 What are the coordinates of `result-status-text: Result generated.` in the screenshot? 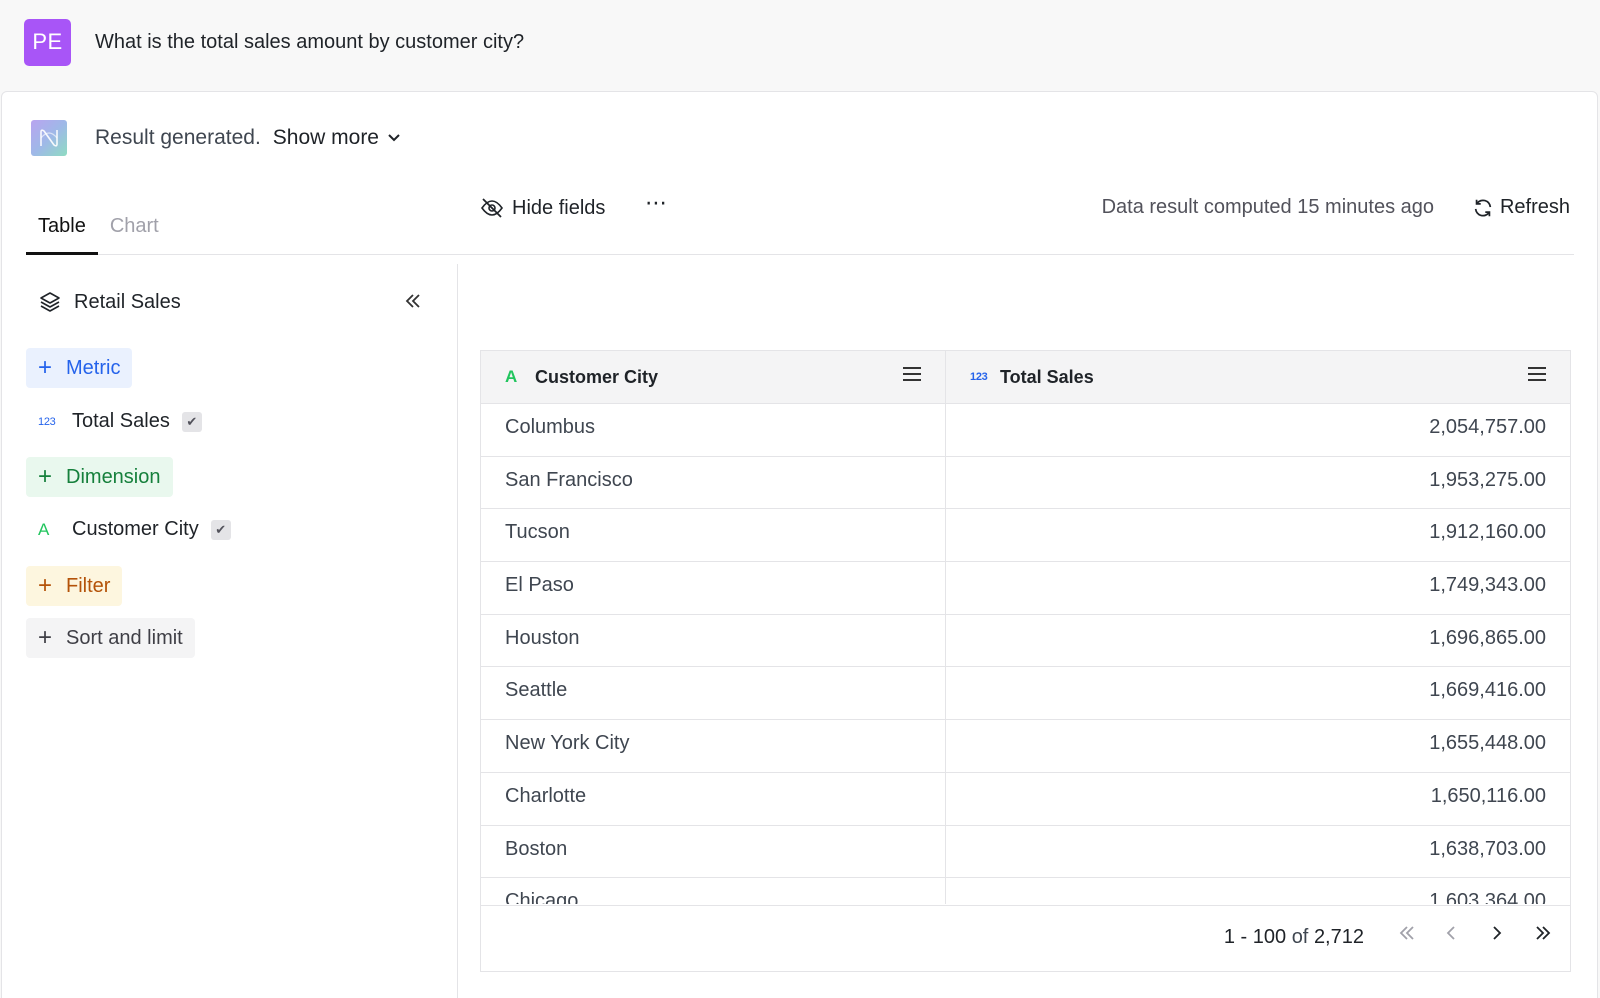 It's located at (178, 137).